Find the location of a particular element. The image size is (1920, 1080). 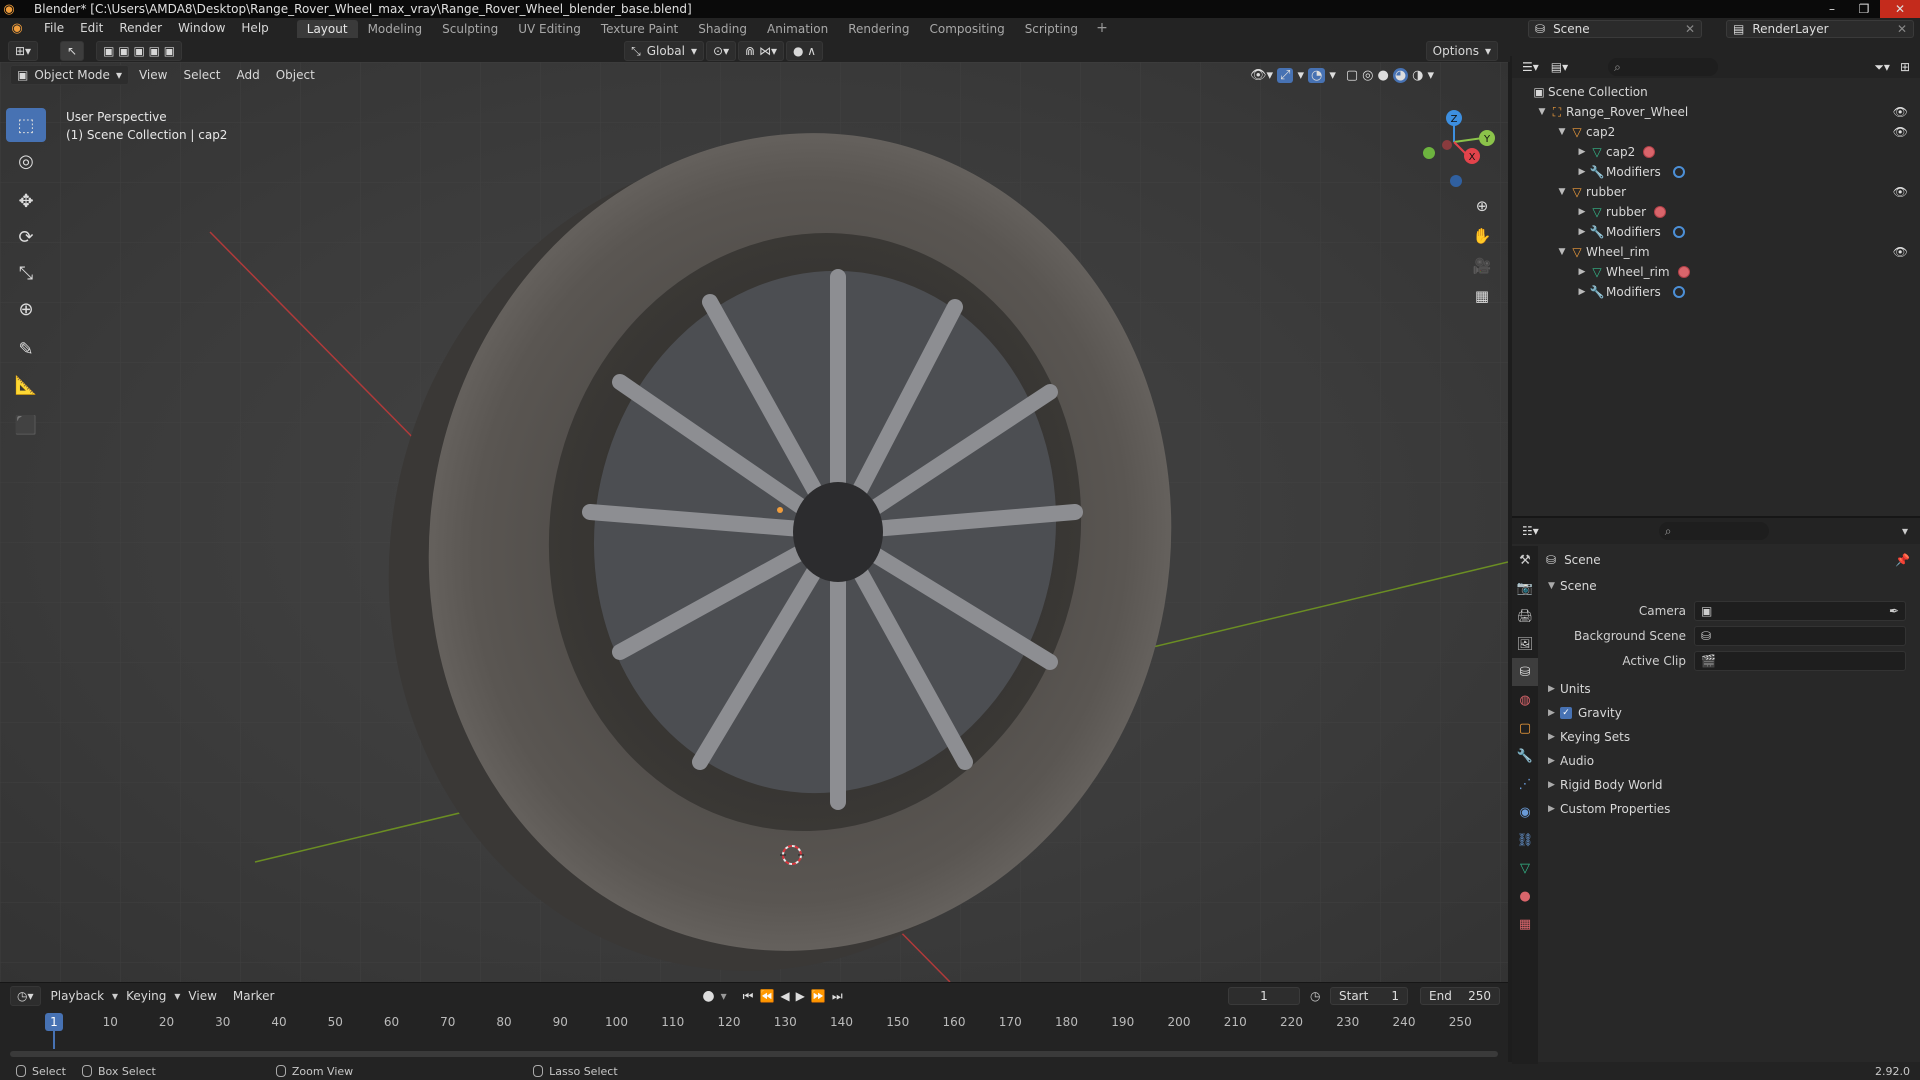

render-tab-icon: 📷 is located at coordinates (1525, 588).